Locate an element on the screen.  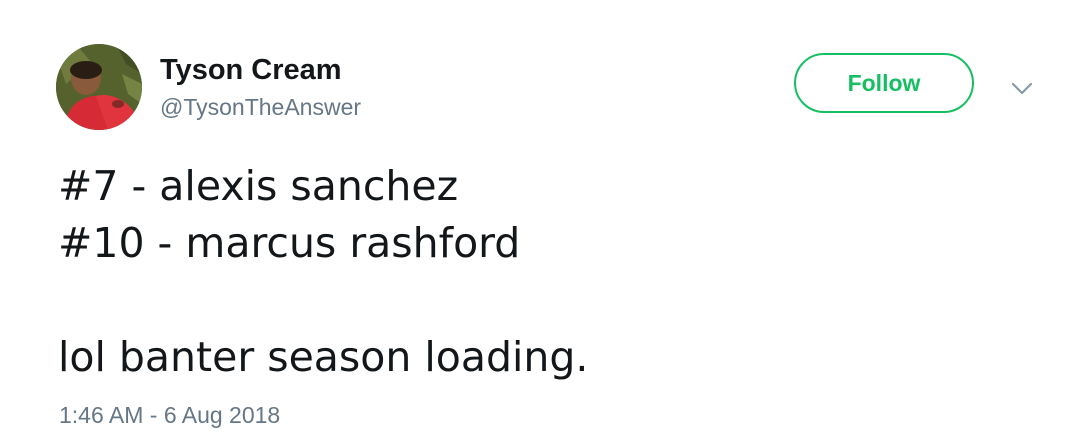
author-handle: @TysonTheAnswer is located at coordinates (260, 107).